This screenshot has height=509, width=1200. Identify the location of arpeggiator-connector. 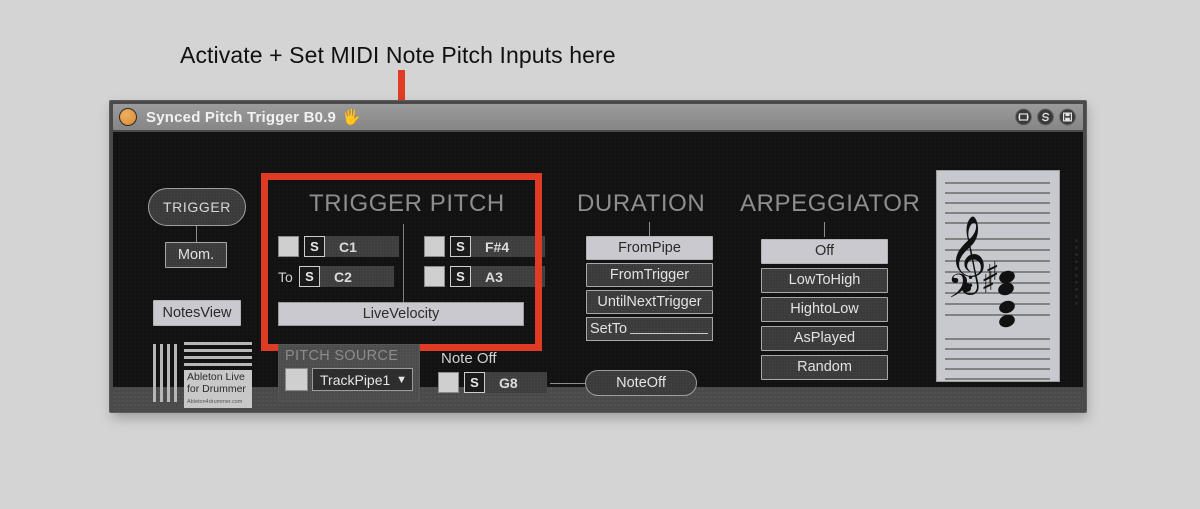
(824, 229).